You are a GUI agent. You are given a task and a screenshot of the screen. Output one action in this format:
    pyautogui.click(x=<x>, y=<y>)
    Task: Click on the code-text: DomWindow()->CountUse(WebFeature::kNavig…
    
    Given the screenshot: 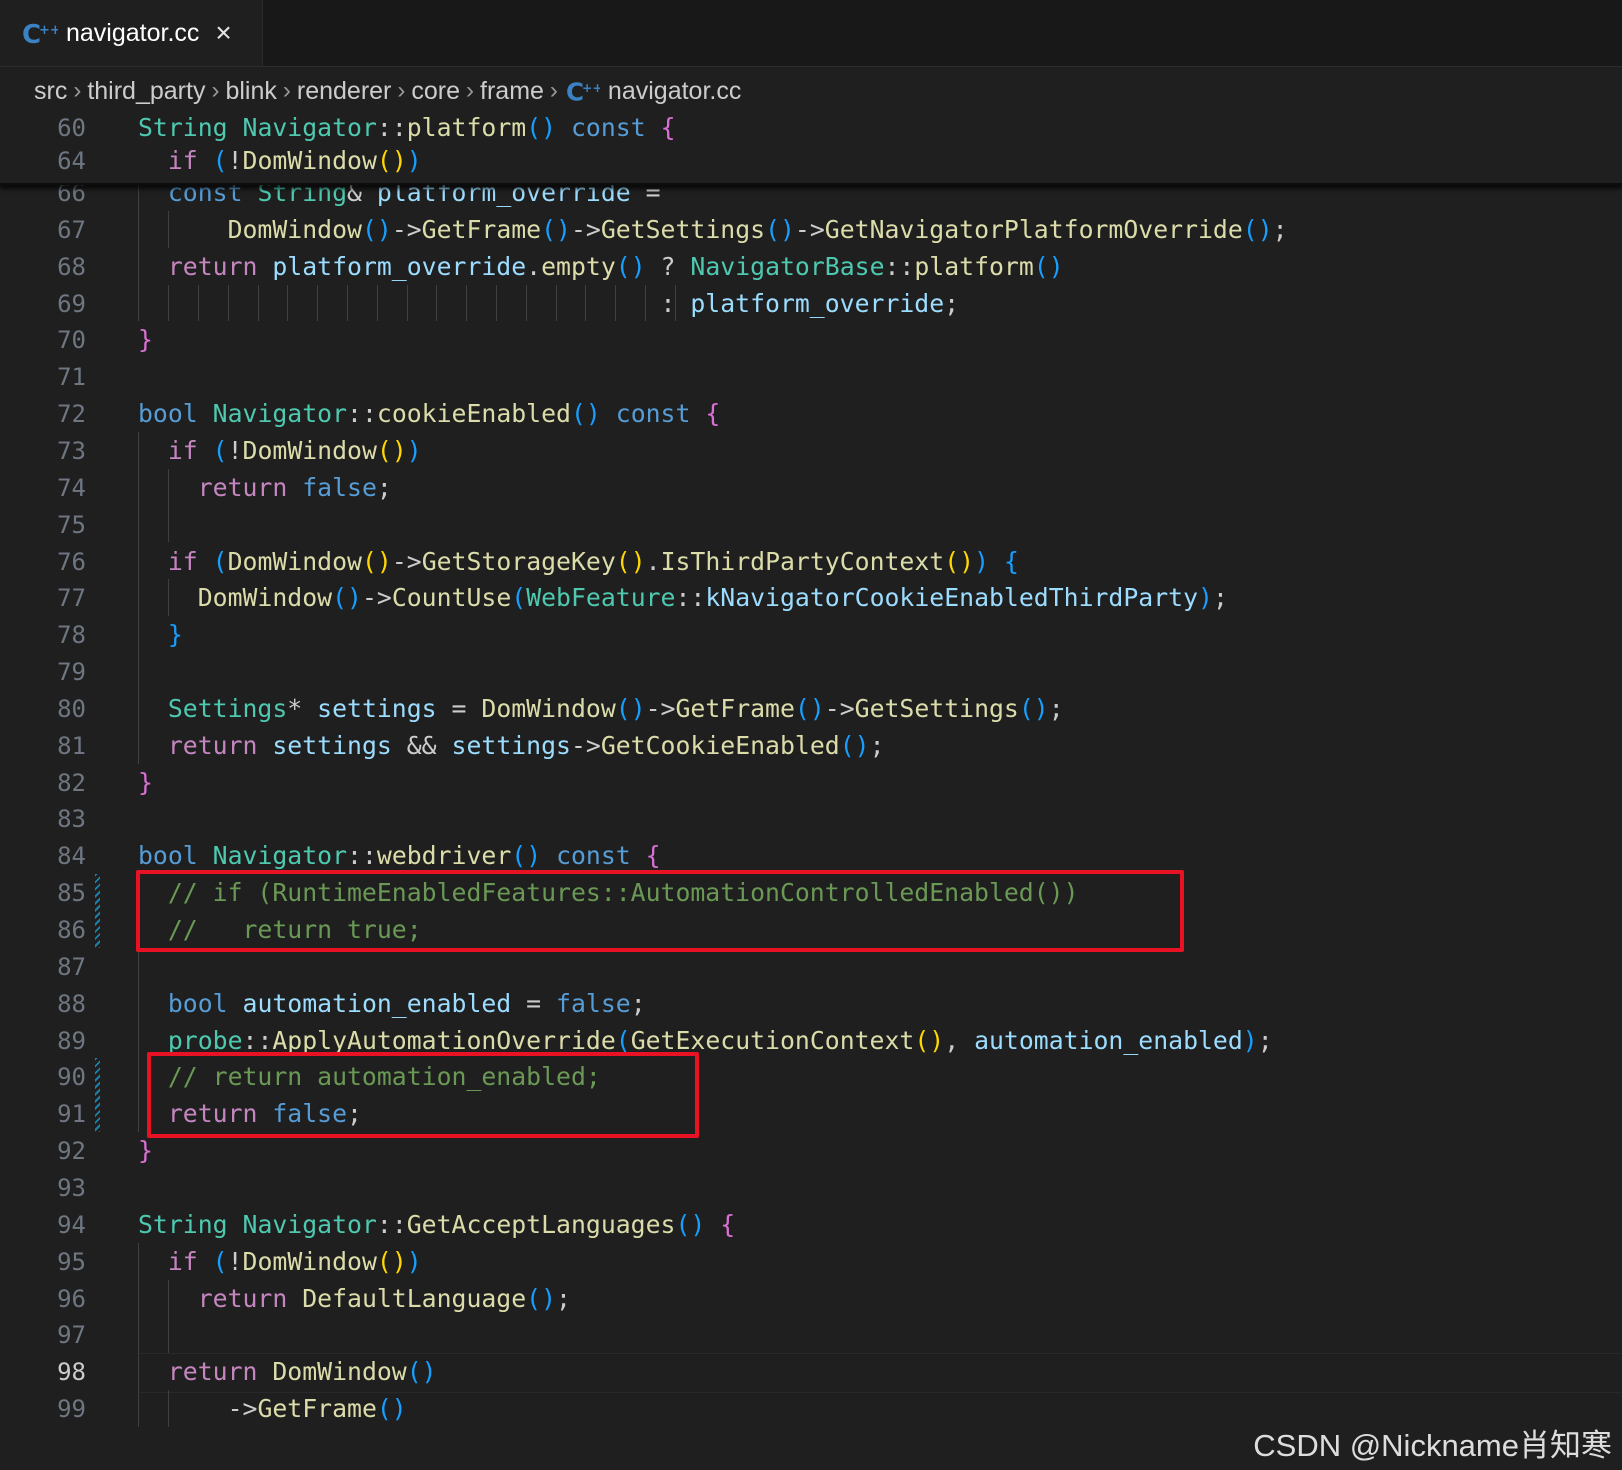 What is the action you would take?
    pyautogui.click(x=712, y=598)
    